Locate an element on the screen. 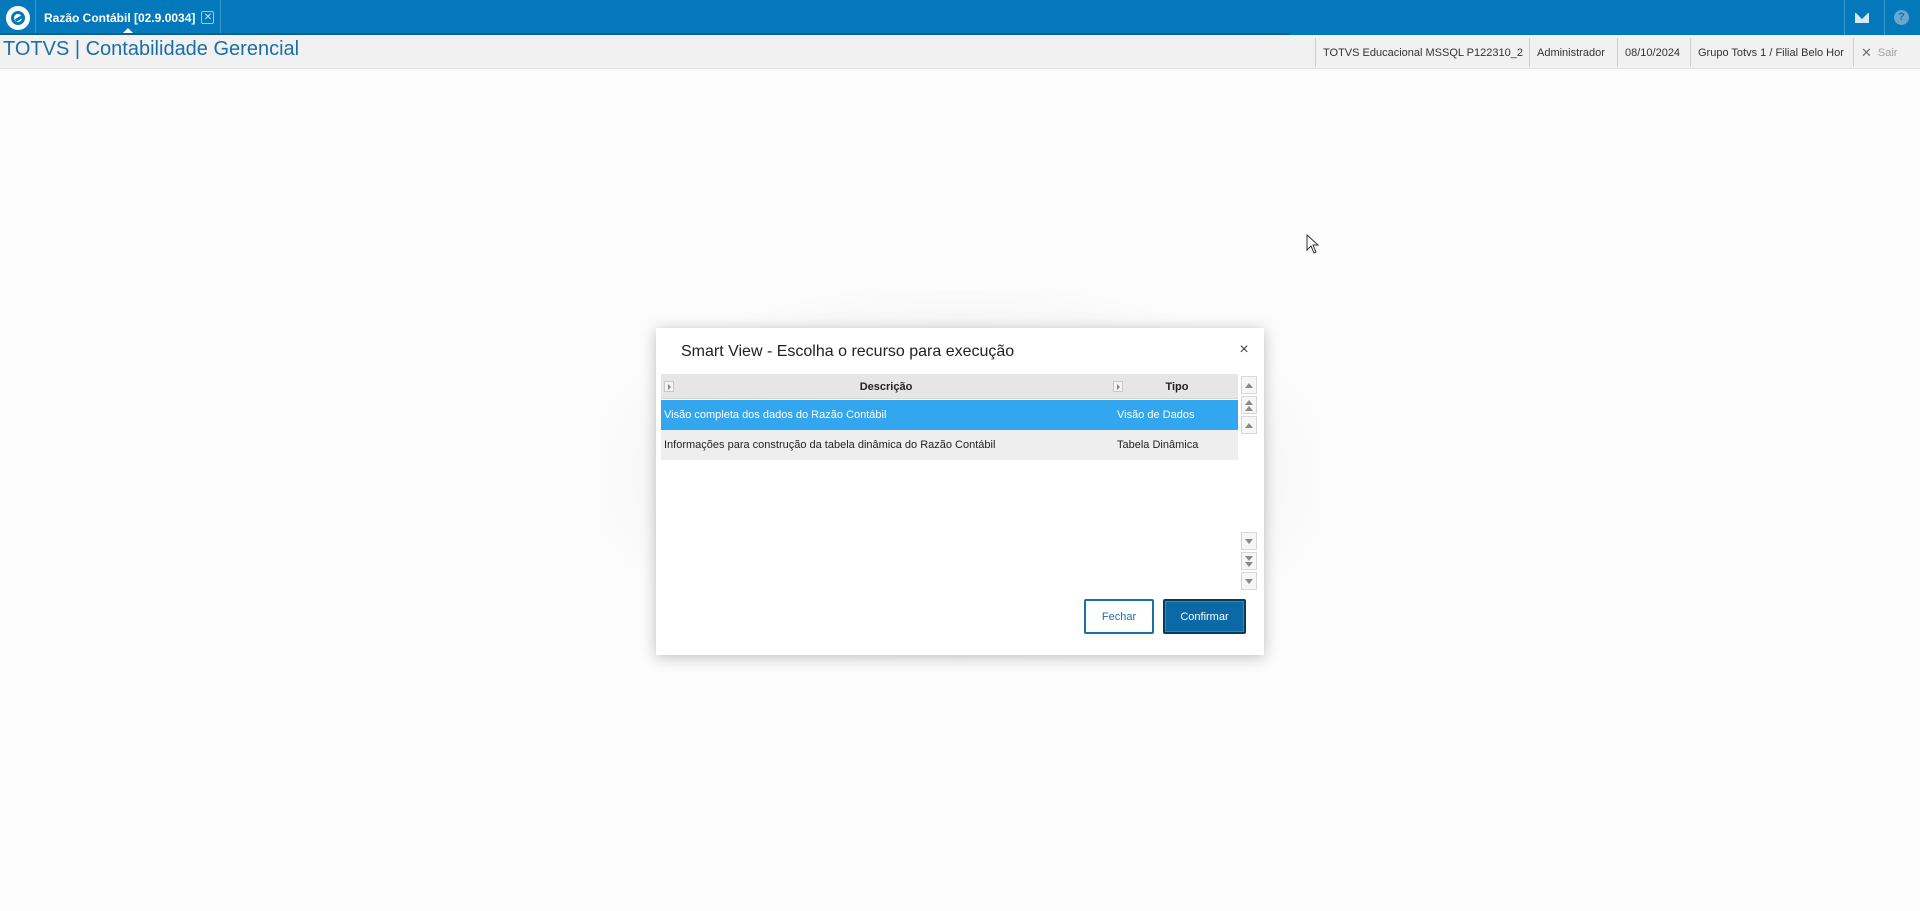 Image resolution: width=1920 pixels, height=911 pixels. mail-icon is located at coordinates (1861, 17).